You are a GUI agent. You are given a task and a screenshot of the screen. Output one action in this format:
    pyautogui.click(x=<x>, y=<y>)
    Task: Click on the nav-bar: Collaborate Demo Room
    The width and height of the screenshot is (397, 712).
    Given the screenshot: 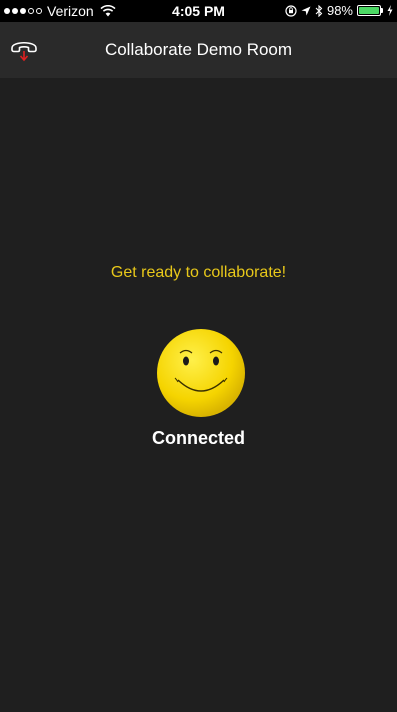 What is the action you would take?
    pyautogui.click(x=198, y=50)
    